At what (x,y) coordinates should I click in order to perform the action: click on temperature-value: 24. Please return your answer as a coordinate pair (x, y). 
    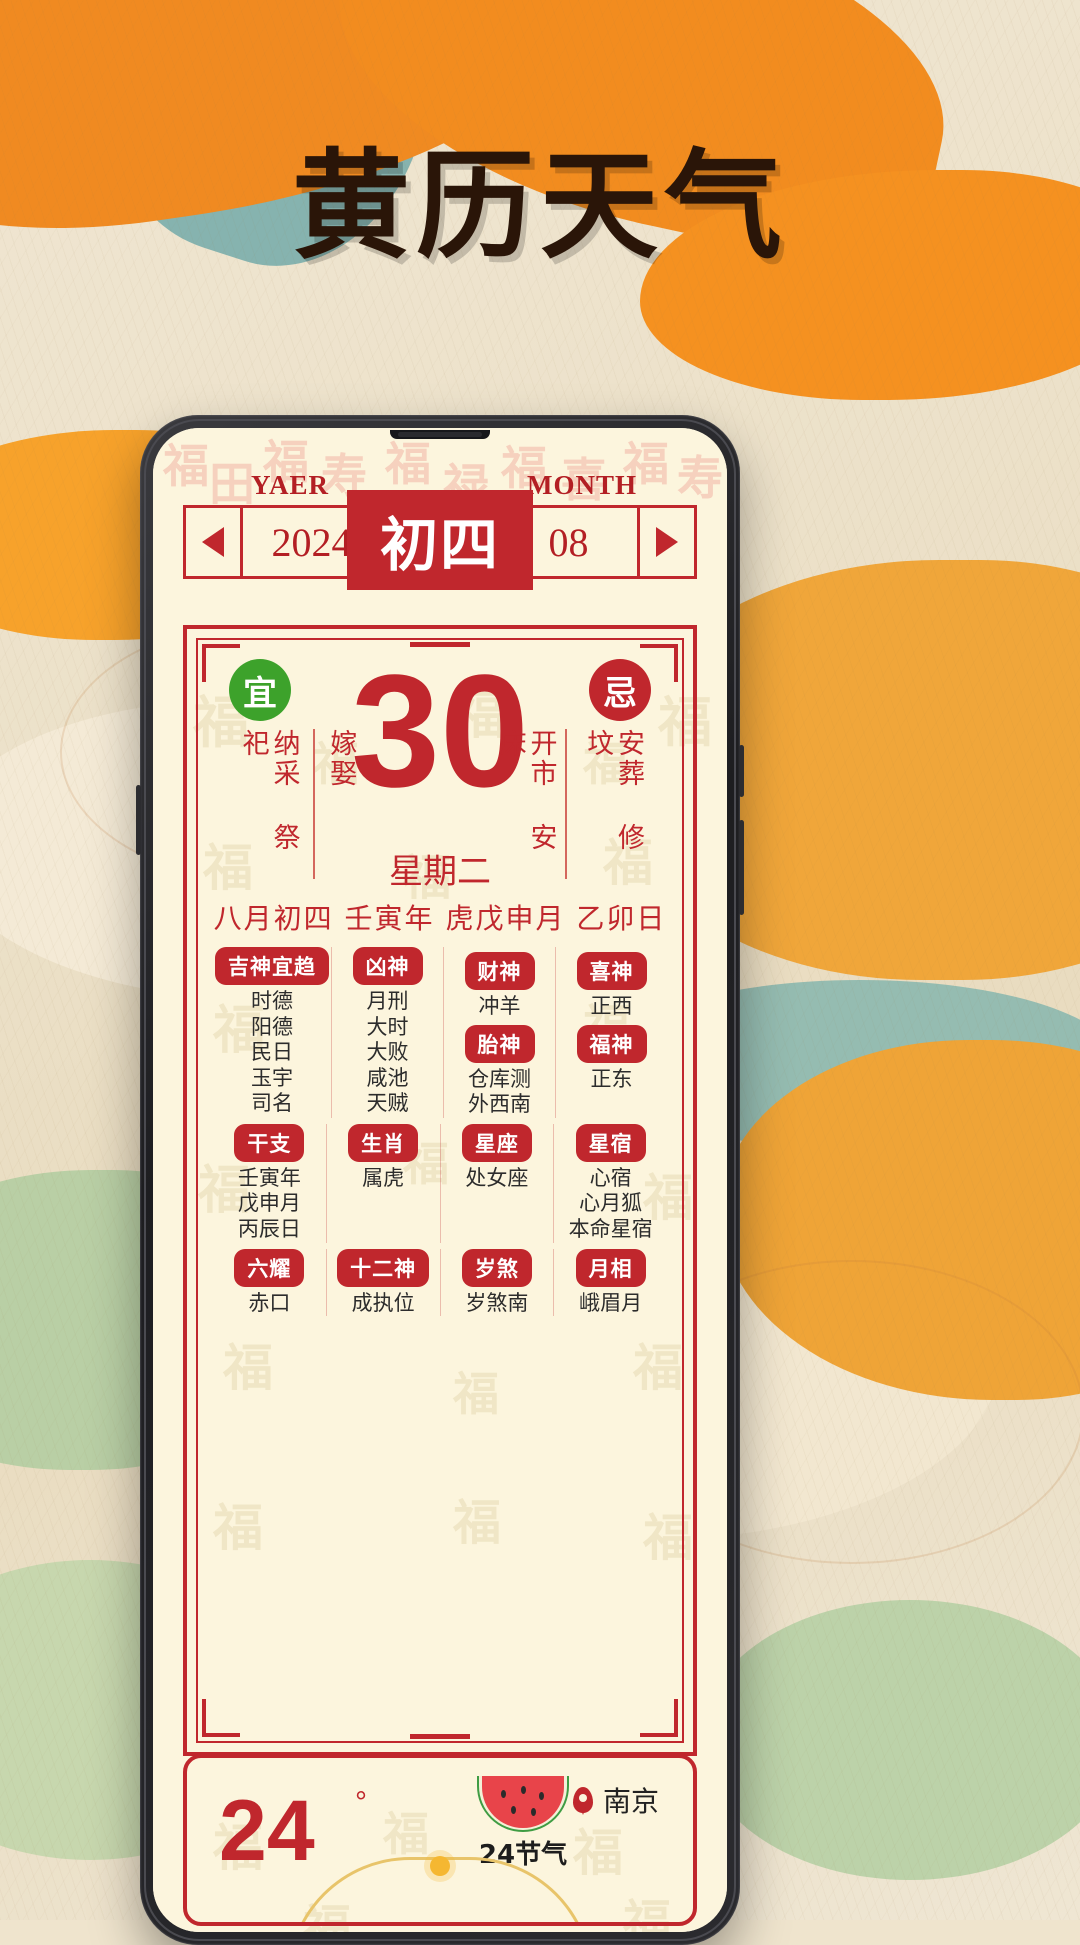
    Looking at the image, I should click on (267, 1831).